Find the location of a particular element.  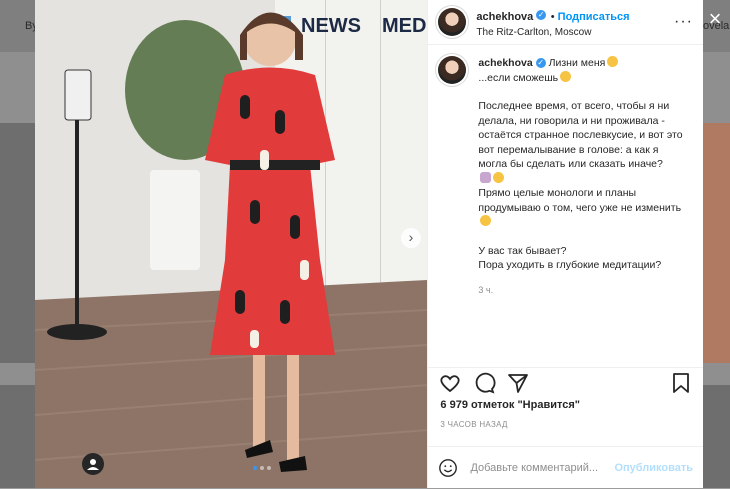

comment-bar: Опубликовать is located at coordinates (565, 467).